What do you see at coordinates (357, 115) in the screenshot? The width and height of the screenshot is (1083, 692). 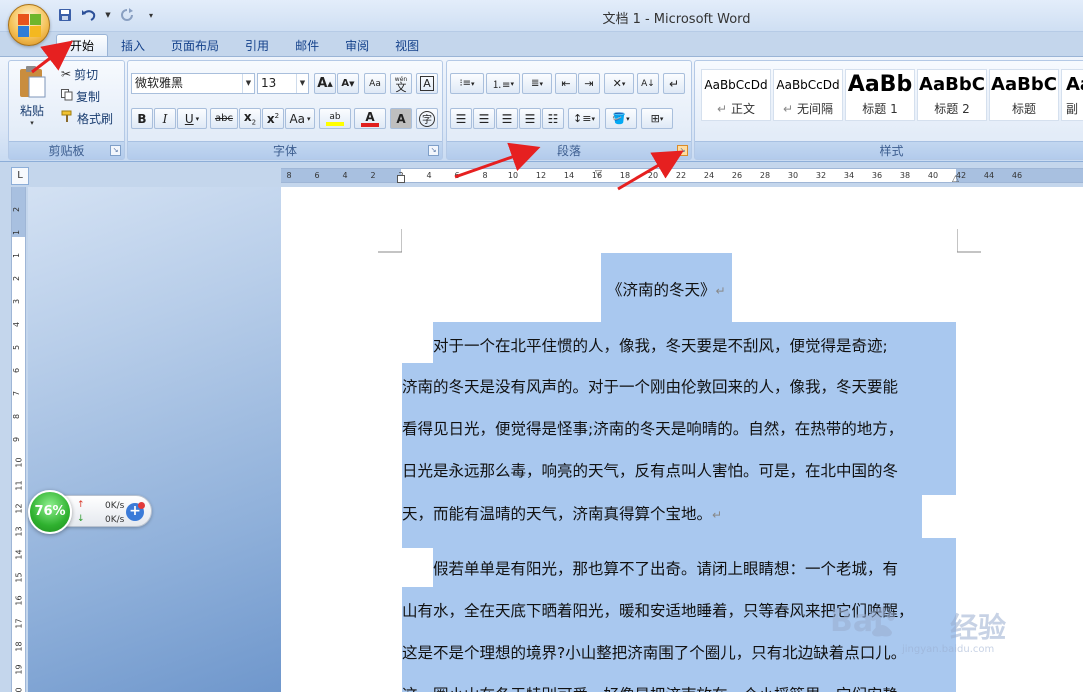 I see `annotation-arrow-tab` at bounding box center [357, 115].